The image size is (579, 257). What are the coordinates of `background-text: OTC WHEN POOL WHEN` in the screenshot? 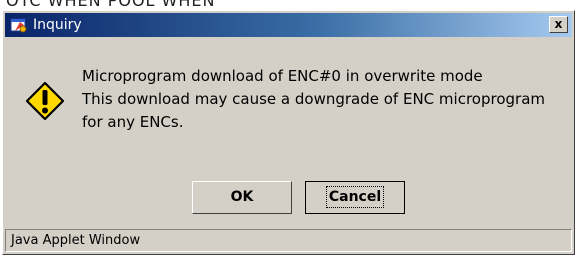 It's located at (111, 5).